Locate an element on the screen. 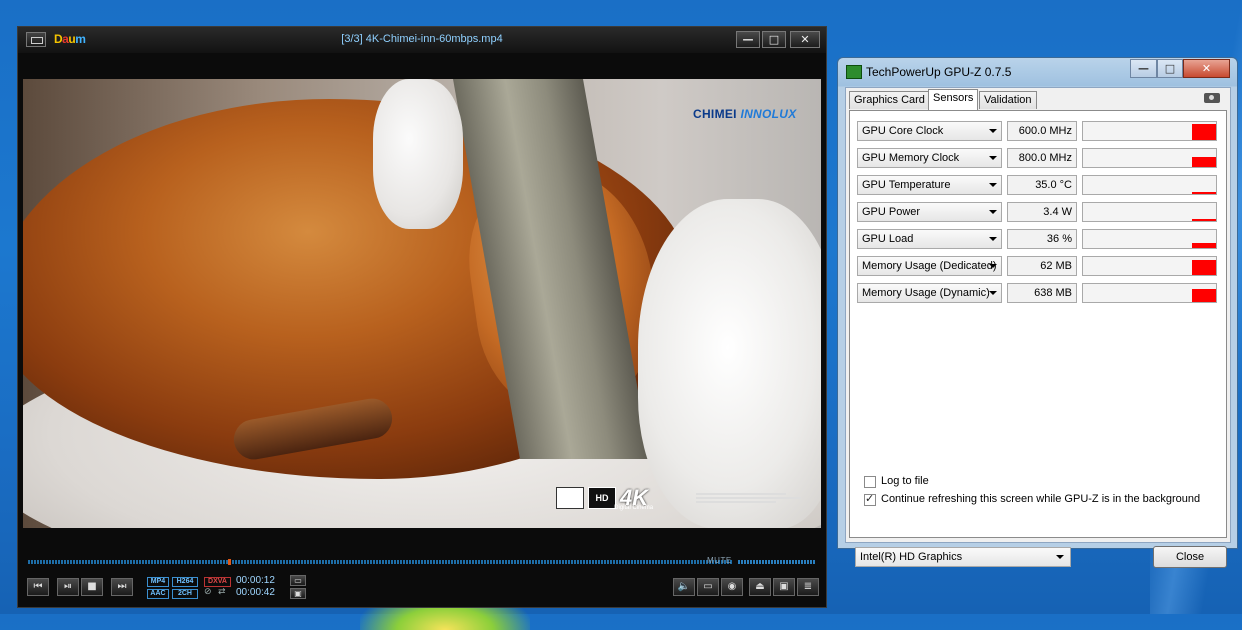 Image resolution: width=1242 pixels, height=630 pixels. player-close-button: ✕ is located at coordinates (805, 39).